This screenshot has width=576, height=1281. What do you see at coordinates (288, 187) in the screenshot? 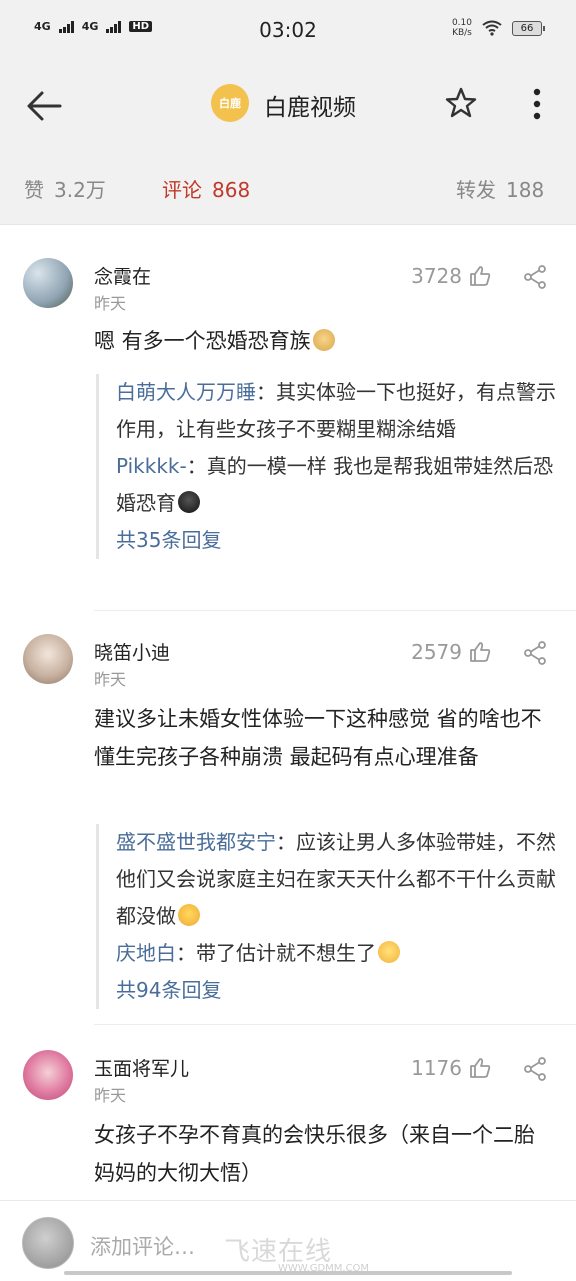
I see `stats-bar: 赞 3.2万 评论 868 转发 188` at bounding box center [288, 187].